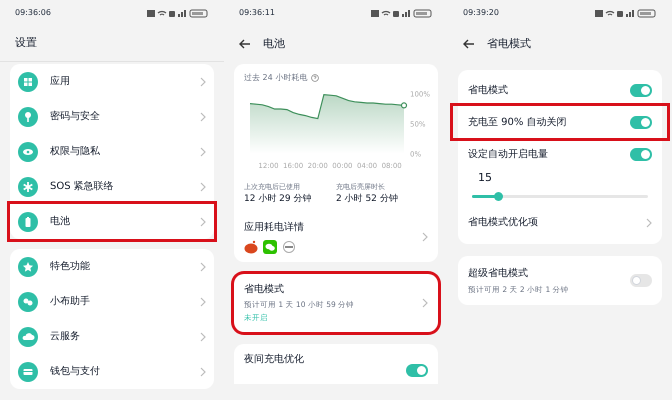  Describe the element at coordinates (75, 151) in the screenshot. I see `item-label: 权限与隐私` at that location.